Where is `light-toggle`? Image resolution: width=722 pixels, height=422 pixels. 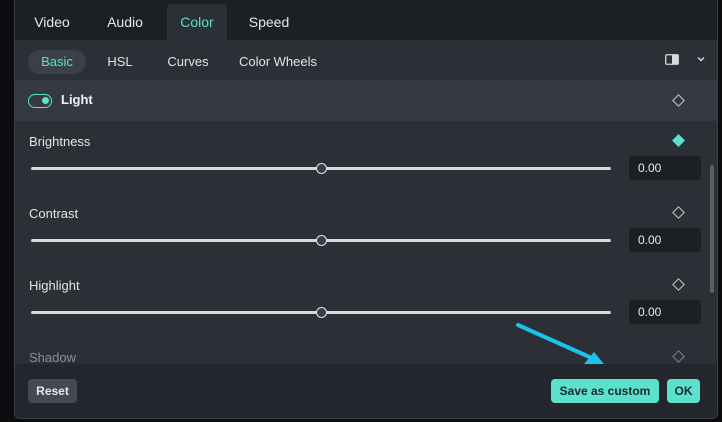
light-toggle is located at coordinates (40, 101).